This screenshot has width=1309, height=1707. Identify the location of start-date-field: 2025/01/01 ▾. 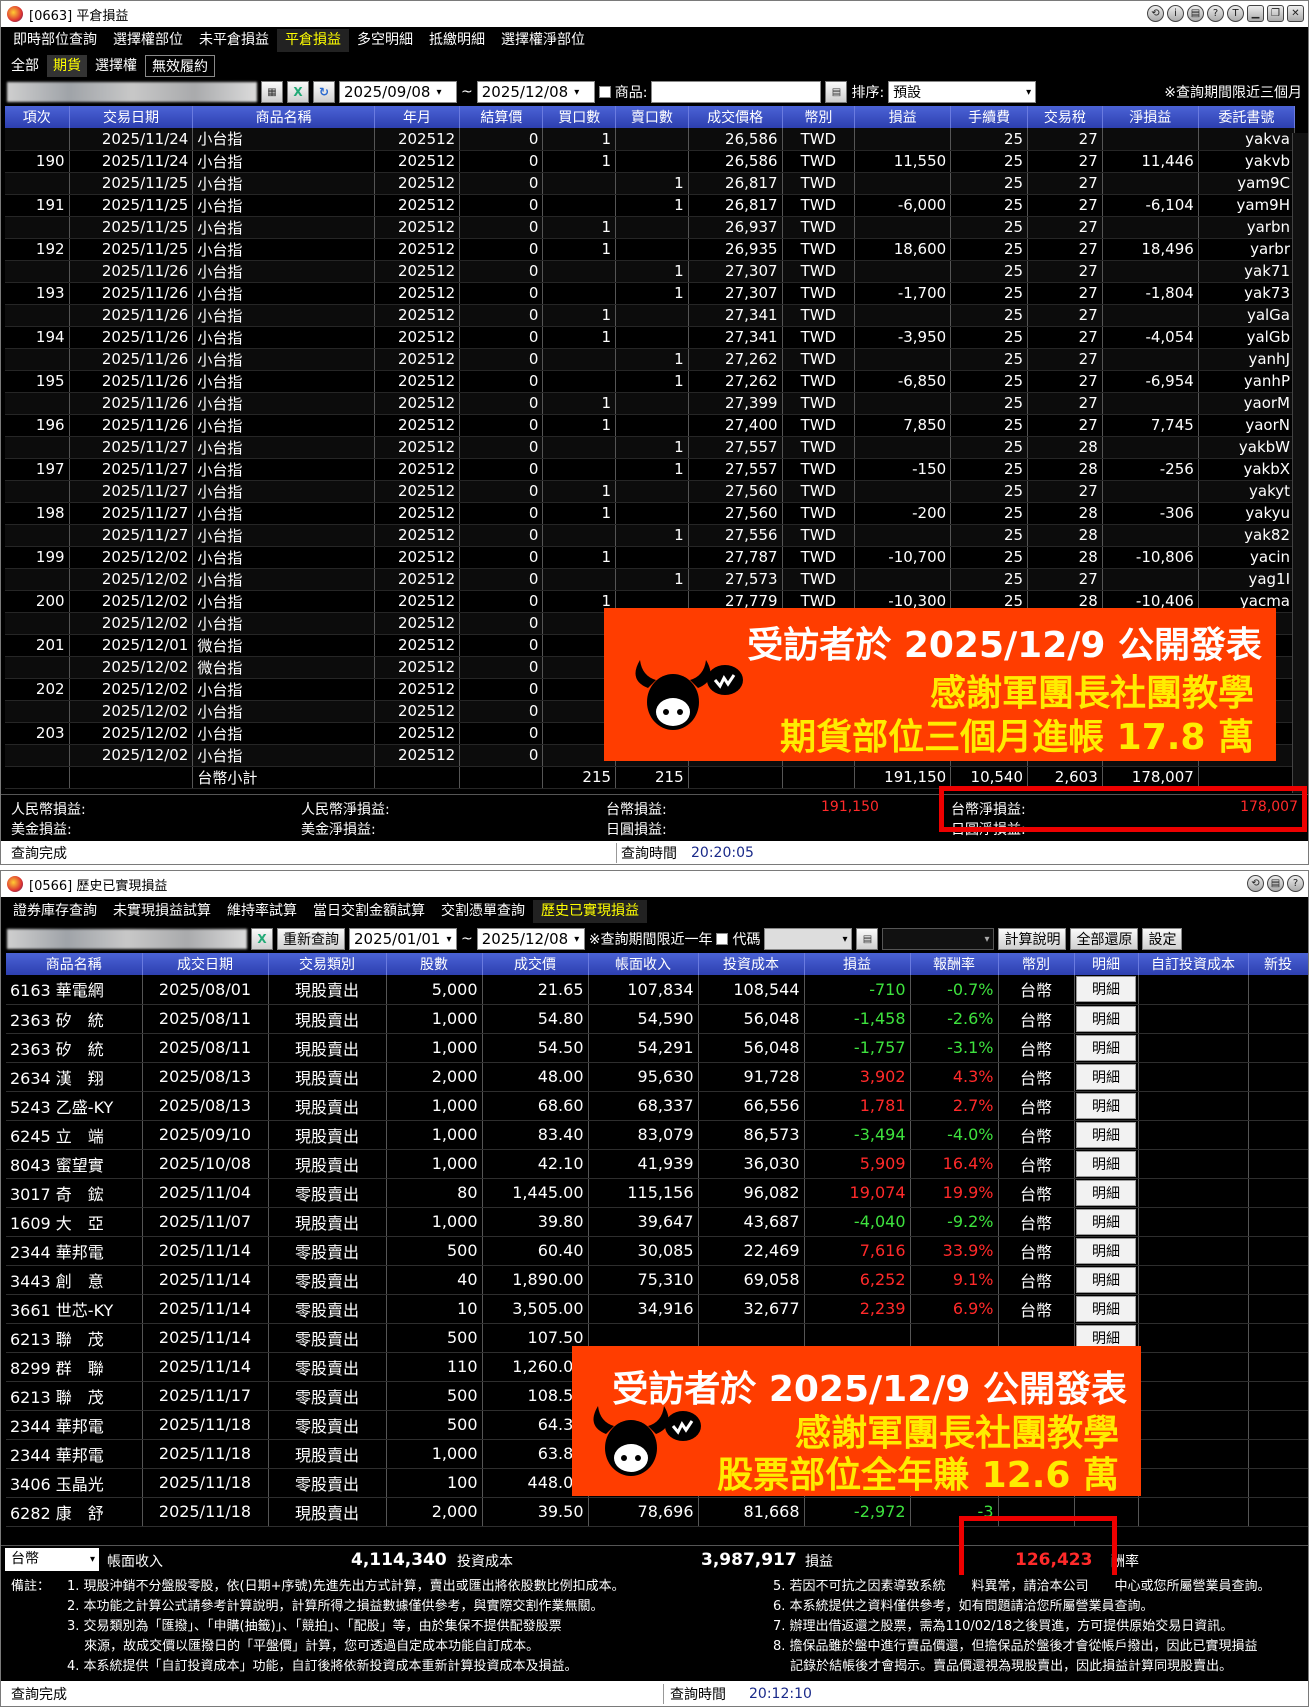
(403, 939).